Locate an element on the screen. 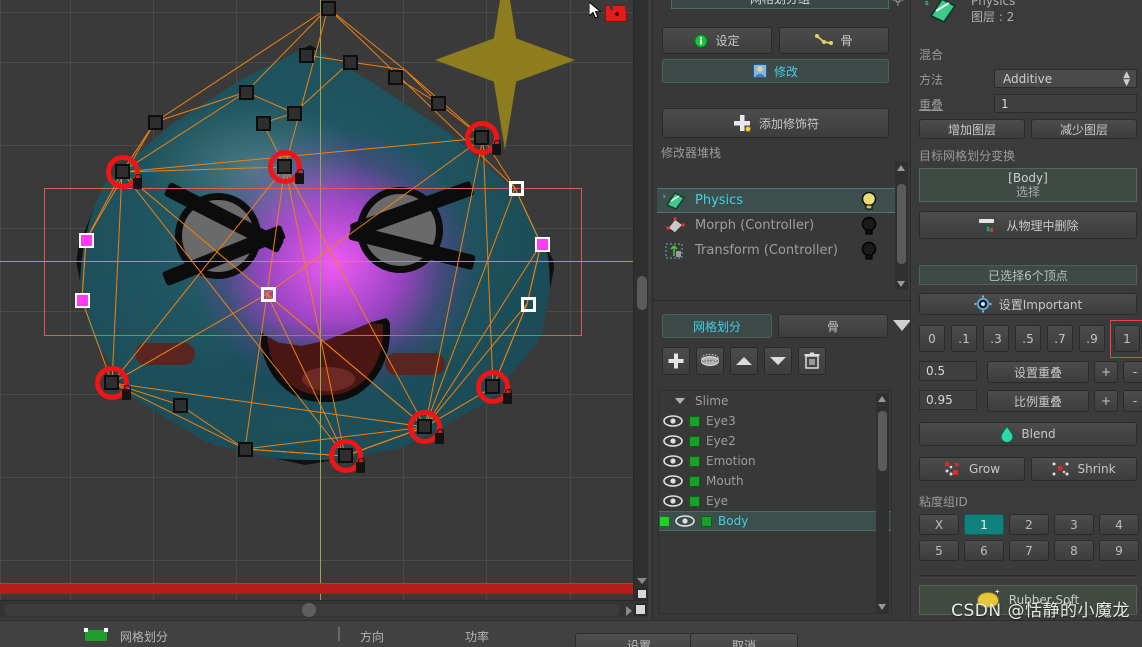 Image resolution: width=1142 pixels, height=647 pixels. gear-icon is located at coordinates (898, 3).